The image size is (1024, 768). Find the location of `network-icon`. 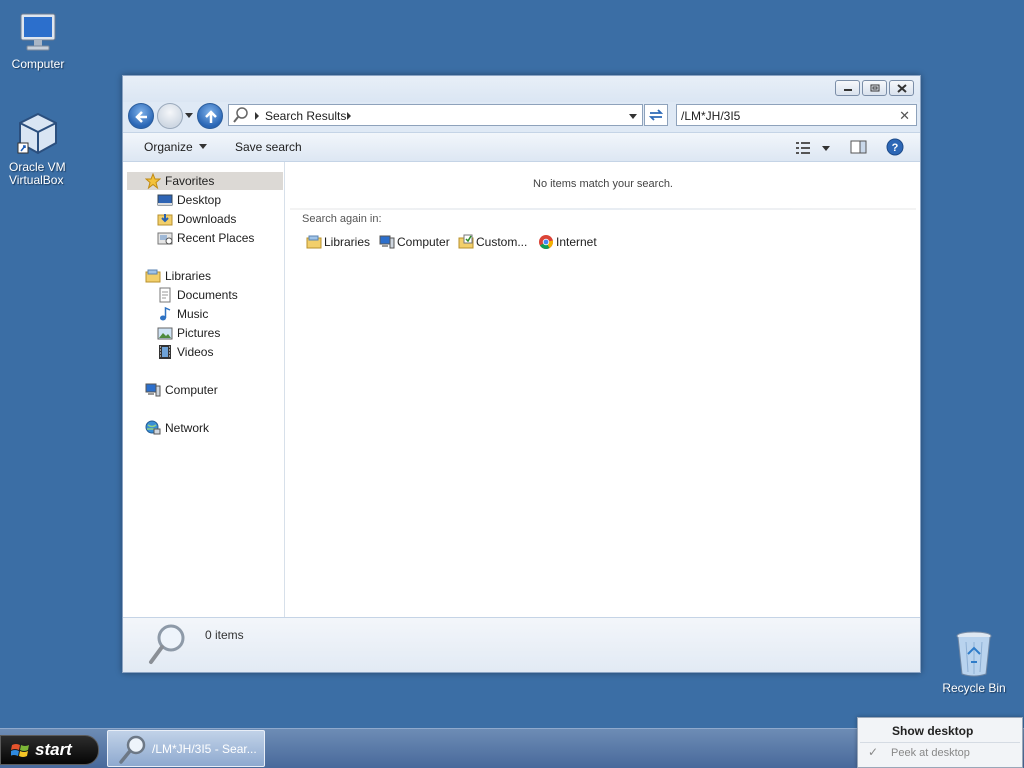

network-icon is located at coordinates (153, 427).